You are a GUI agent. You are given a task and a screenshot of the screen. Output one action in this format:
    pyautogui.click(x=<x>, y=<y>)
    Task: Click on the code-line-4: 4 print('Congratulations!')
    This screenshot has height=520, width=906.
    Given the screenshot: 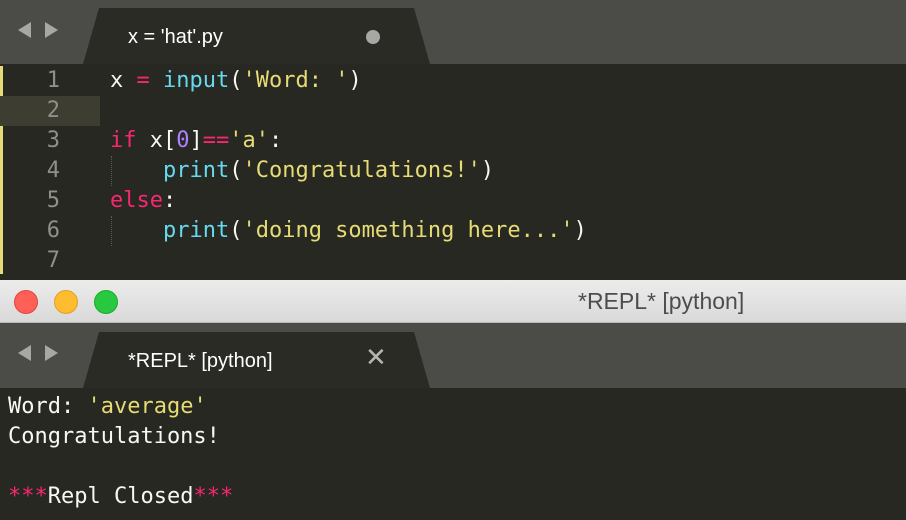 What is the action you would take?
    pyautogui.click(x=453, y=171)
    